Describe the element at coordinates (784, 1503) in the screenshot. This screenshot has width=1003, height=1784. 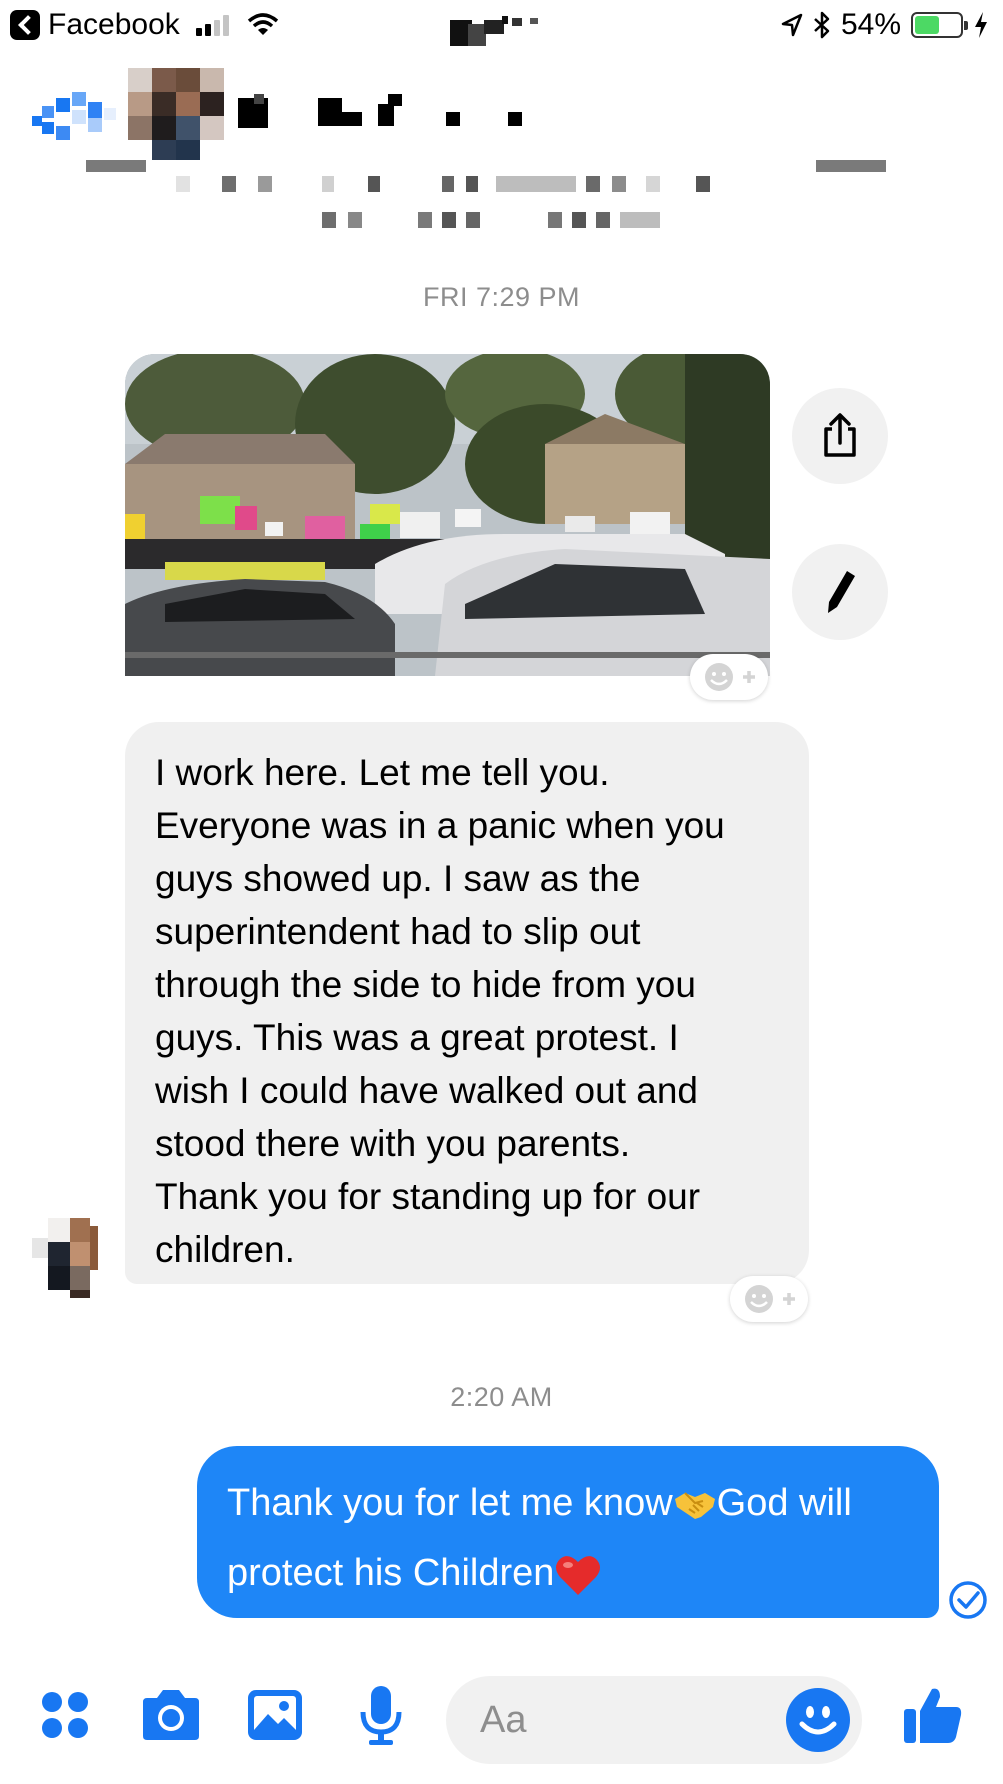
I see `message-text: God will` at that location.